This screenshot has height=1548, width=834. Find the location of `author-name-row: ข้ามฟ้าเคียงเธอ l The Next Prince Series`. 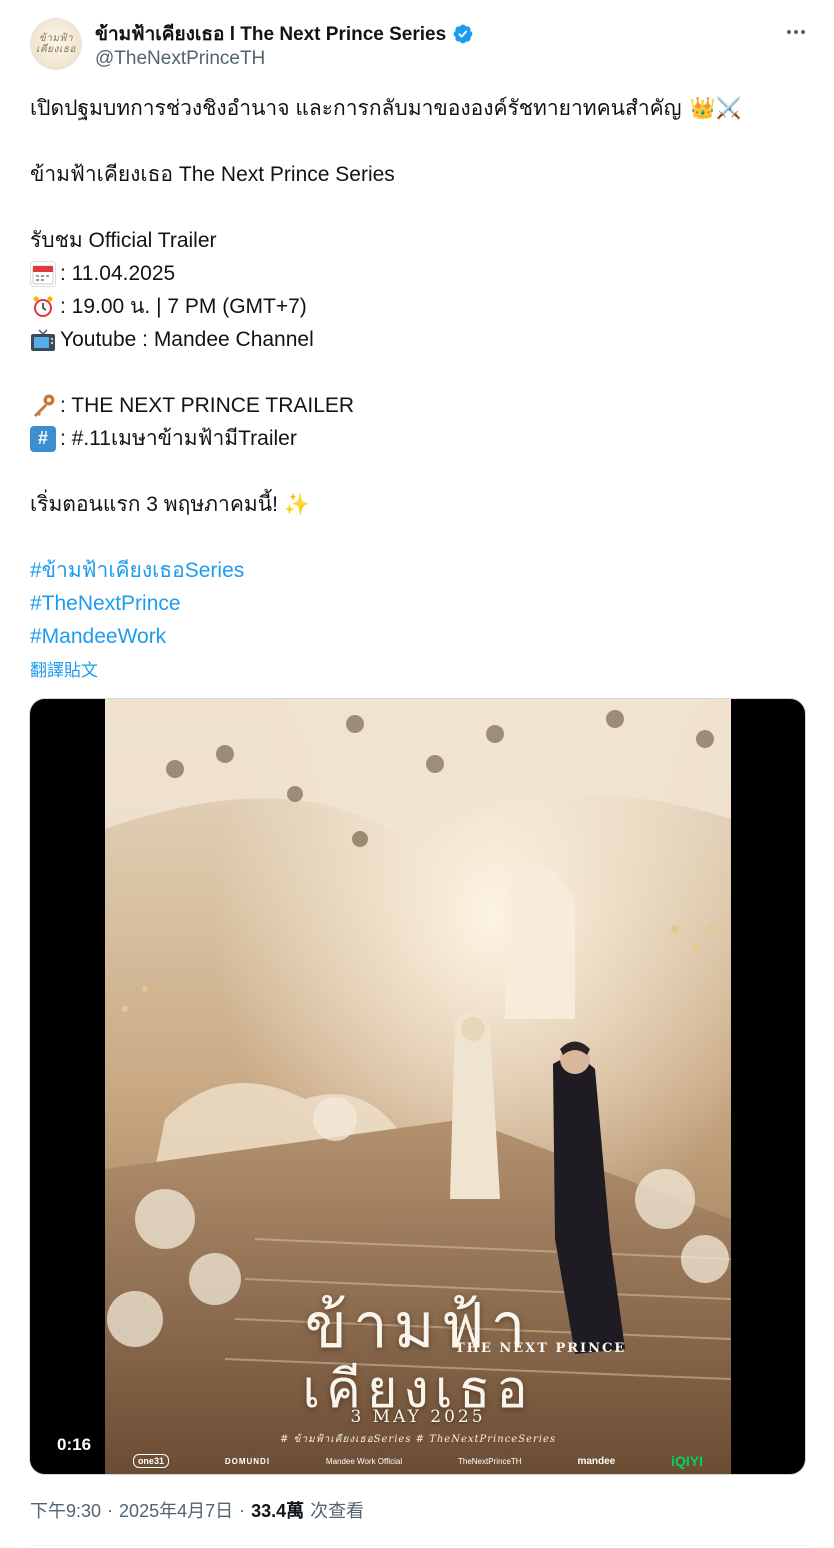

author-name-row: ข้ามฟ้าเคียงเธอ l The Next Prince Series is located at coordinates (284, 34).